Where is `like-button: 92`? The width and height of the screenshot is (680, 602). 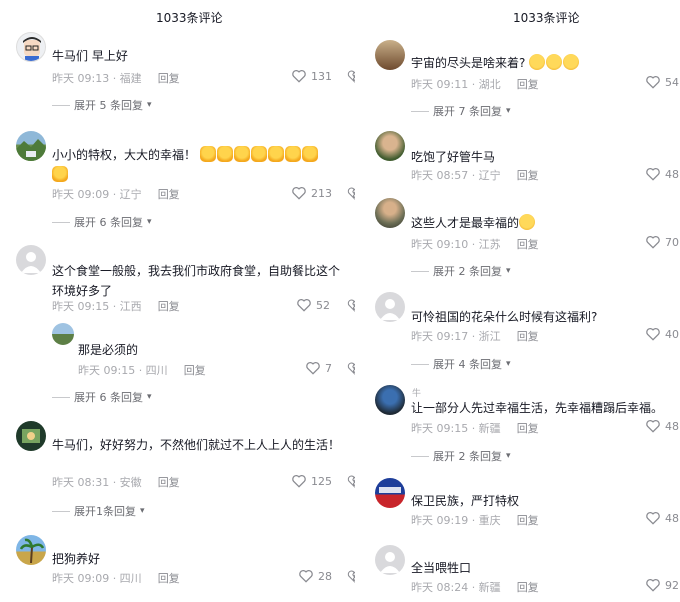 like-button: 92 is located at coordinates (662, 585).